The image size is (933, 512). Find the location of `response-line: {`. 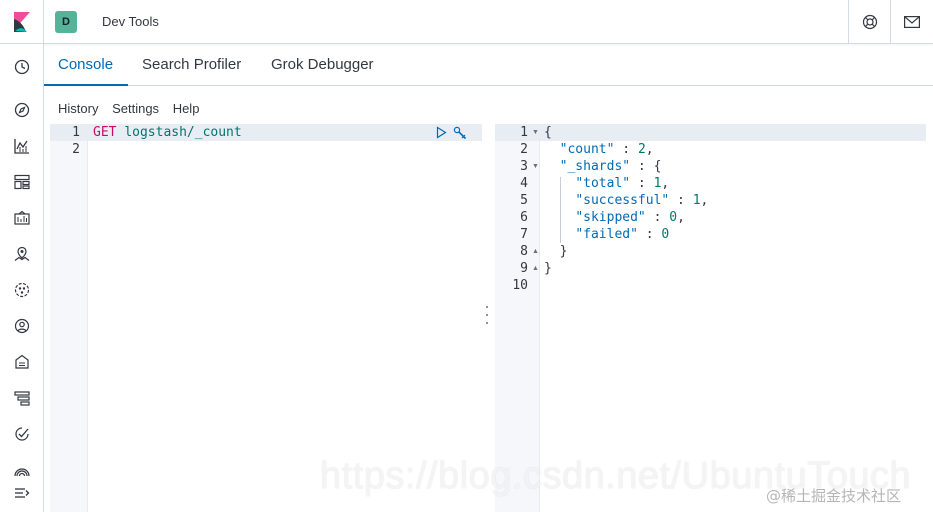

response-line: { is located at coordinates (548, 132).